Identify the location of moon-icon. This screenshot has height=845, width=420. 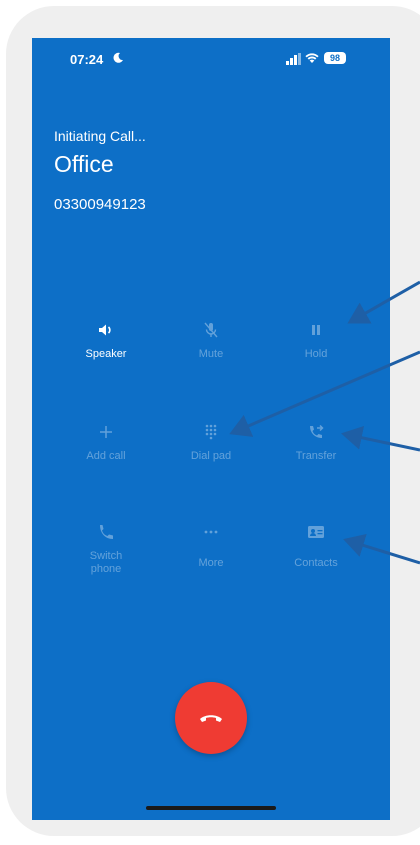
(118, 57).